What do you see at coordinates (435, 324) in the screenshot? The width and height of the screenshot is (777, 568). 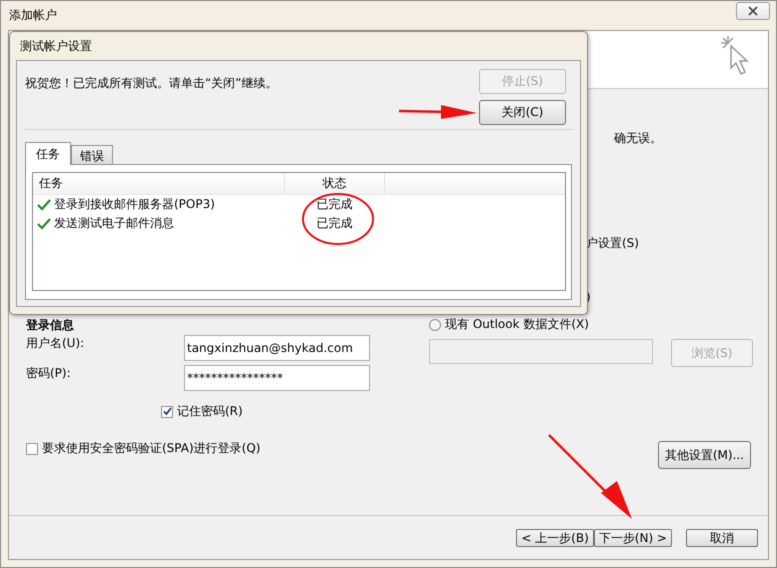 I see `radio-button` at bounding box center [435, 324].